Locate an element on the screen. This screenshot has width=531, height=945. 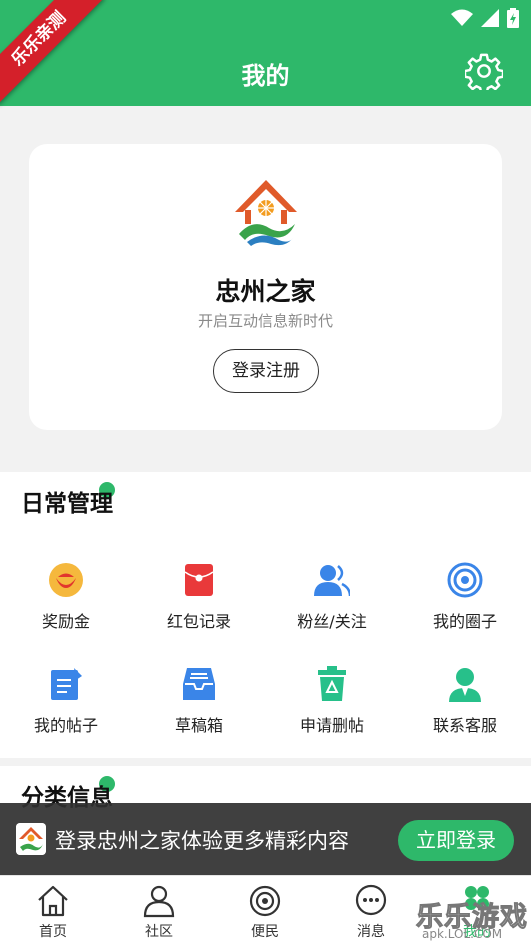
grid-item-customer-service: 联系客服 is located at coordinates (465, 706).